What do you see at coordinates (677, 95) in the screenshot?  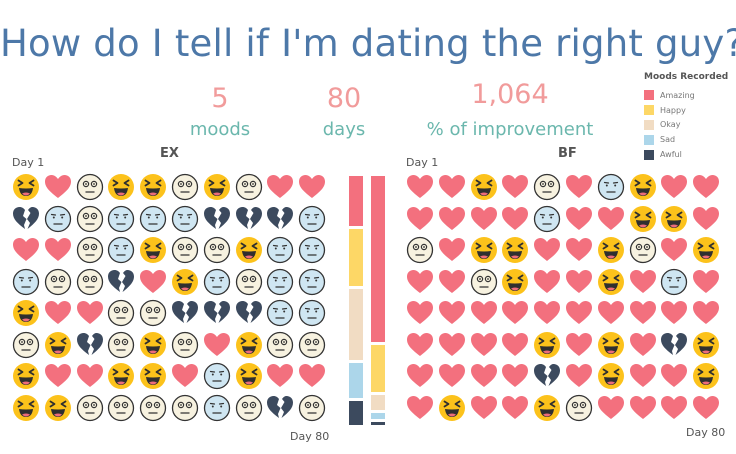 I see `legend-label-amazing: Amazing` at bounding box center [677, 95].